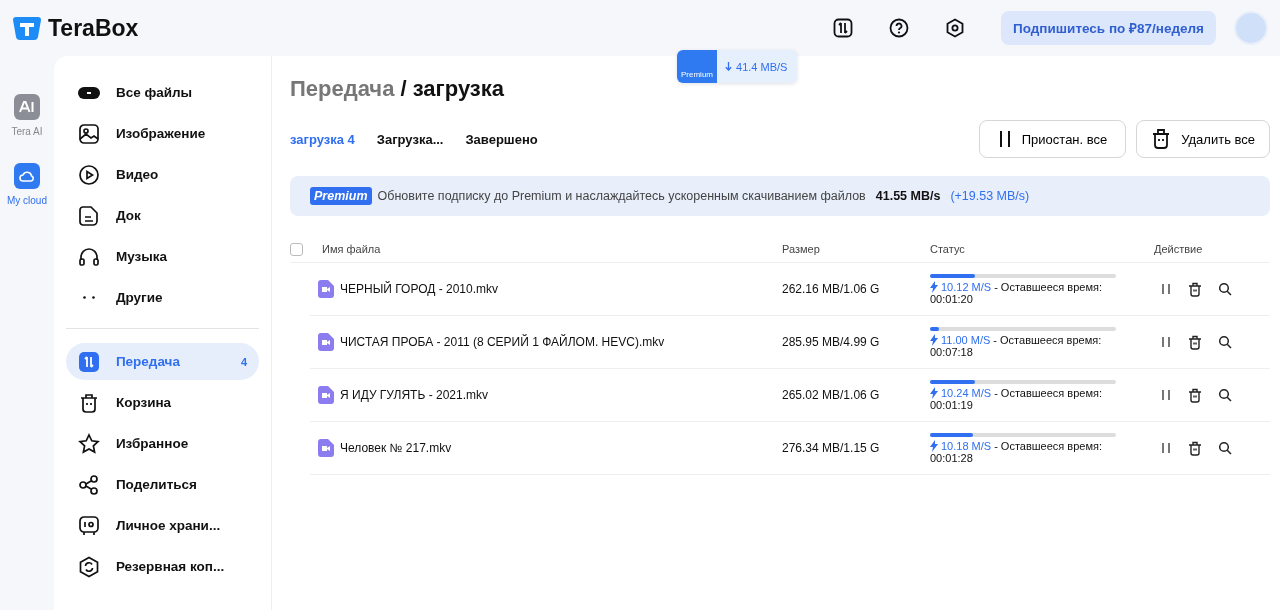  Describe the element at coordinates (296, 249) in the screenshot. I see `select-all-checkbox` at that location.